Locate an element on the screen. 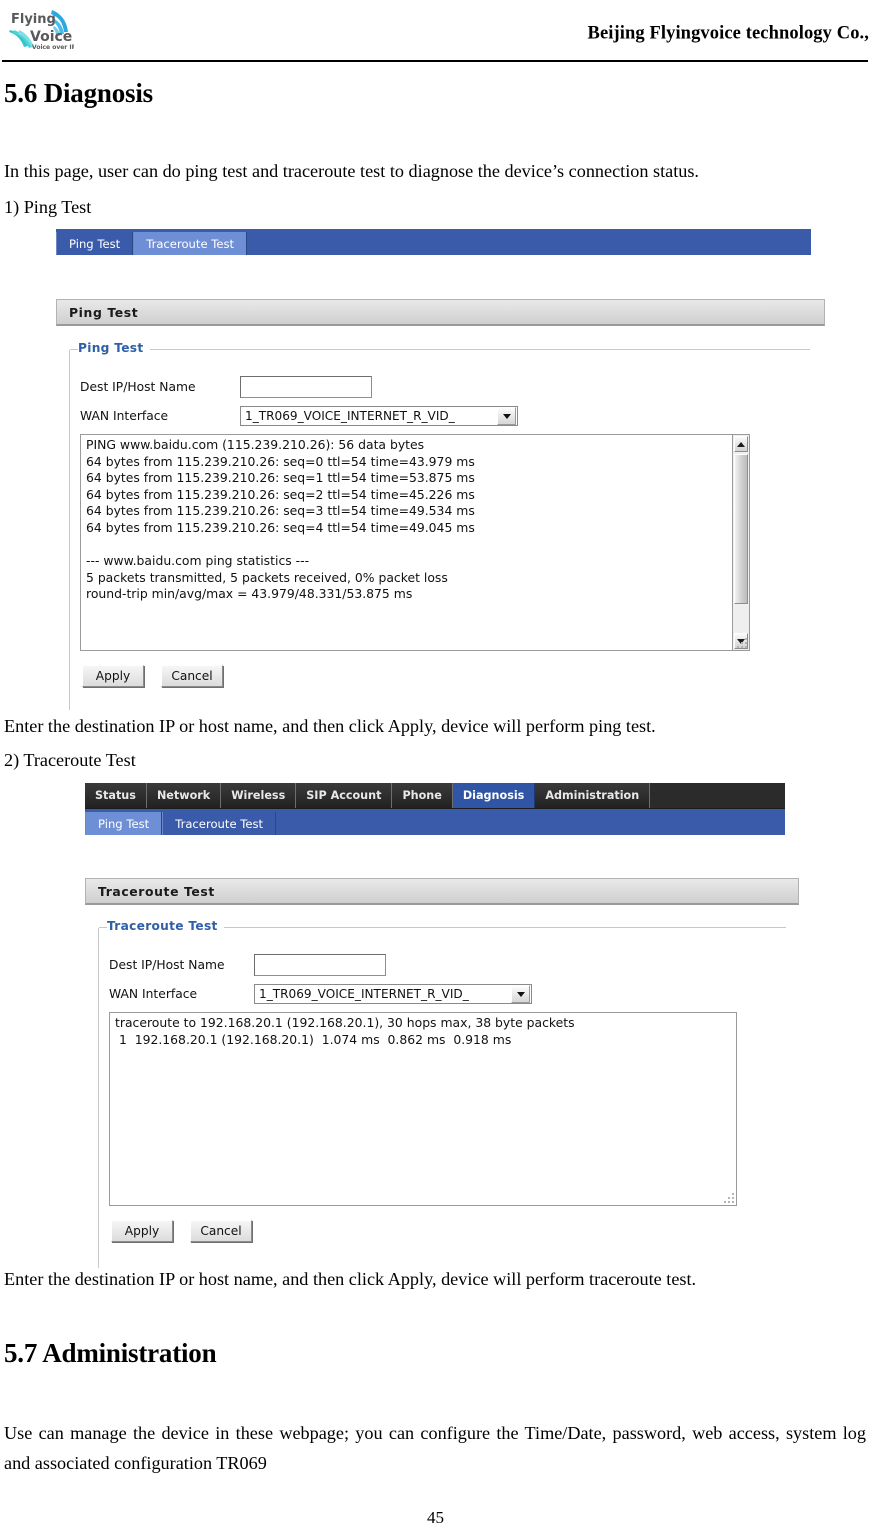  traceroute-subnav: Ping Test Traceroute Test is located at coordinates (435, 822).